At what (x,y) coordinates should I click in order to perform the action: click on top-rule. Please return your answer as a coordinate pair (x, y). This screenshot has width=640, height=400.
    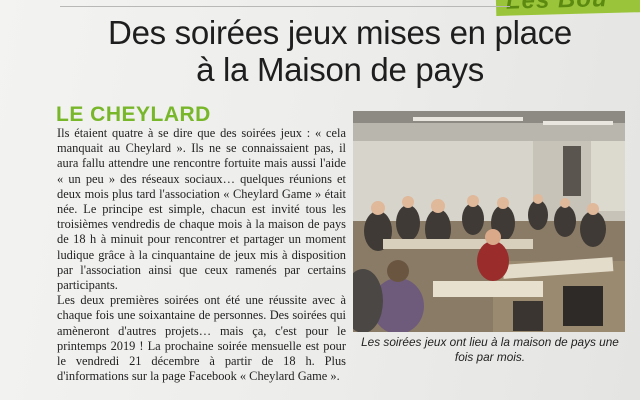
    Looking at the image, I should click on (285, 6).